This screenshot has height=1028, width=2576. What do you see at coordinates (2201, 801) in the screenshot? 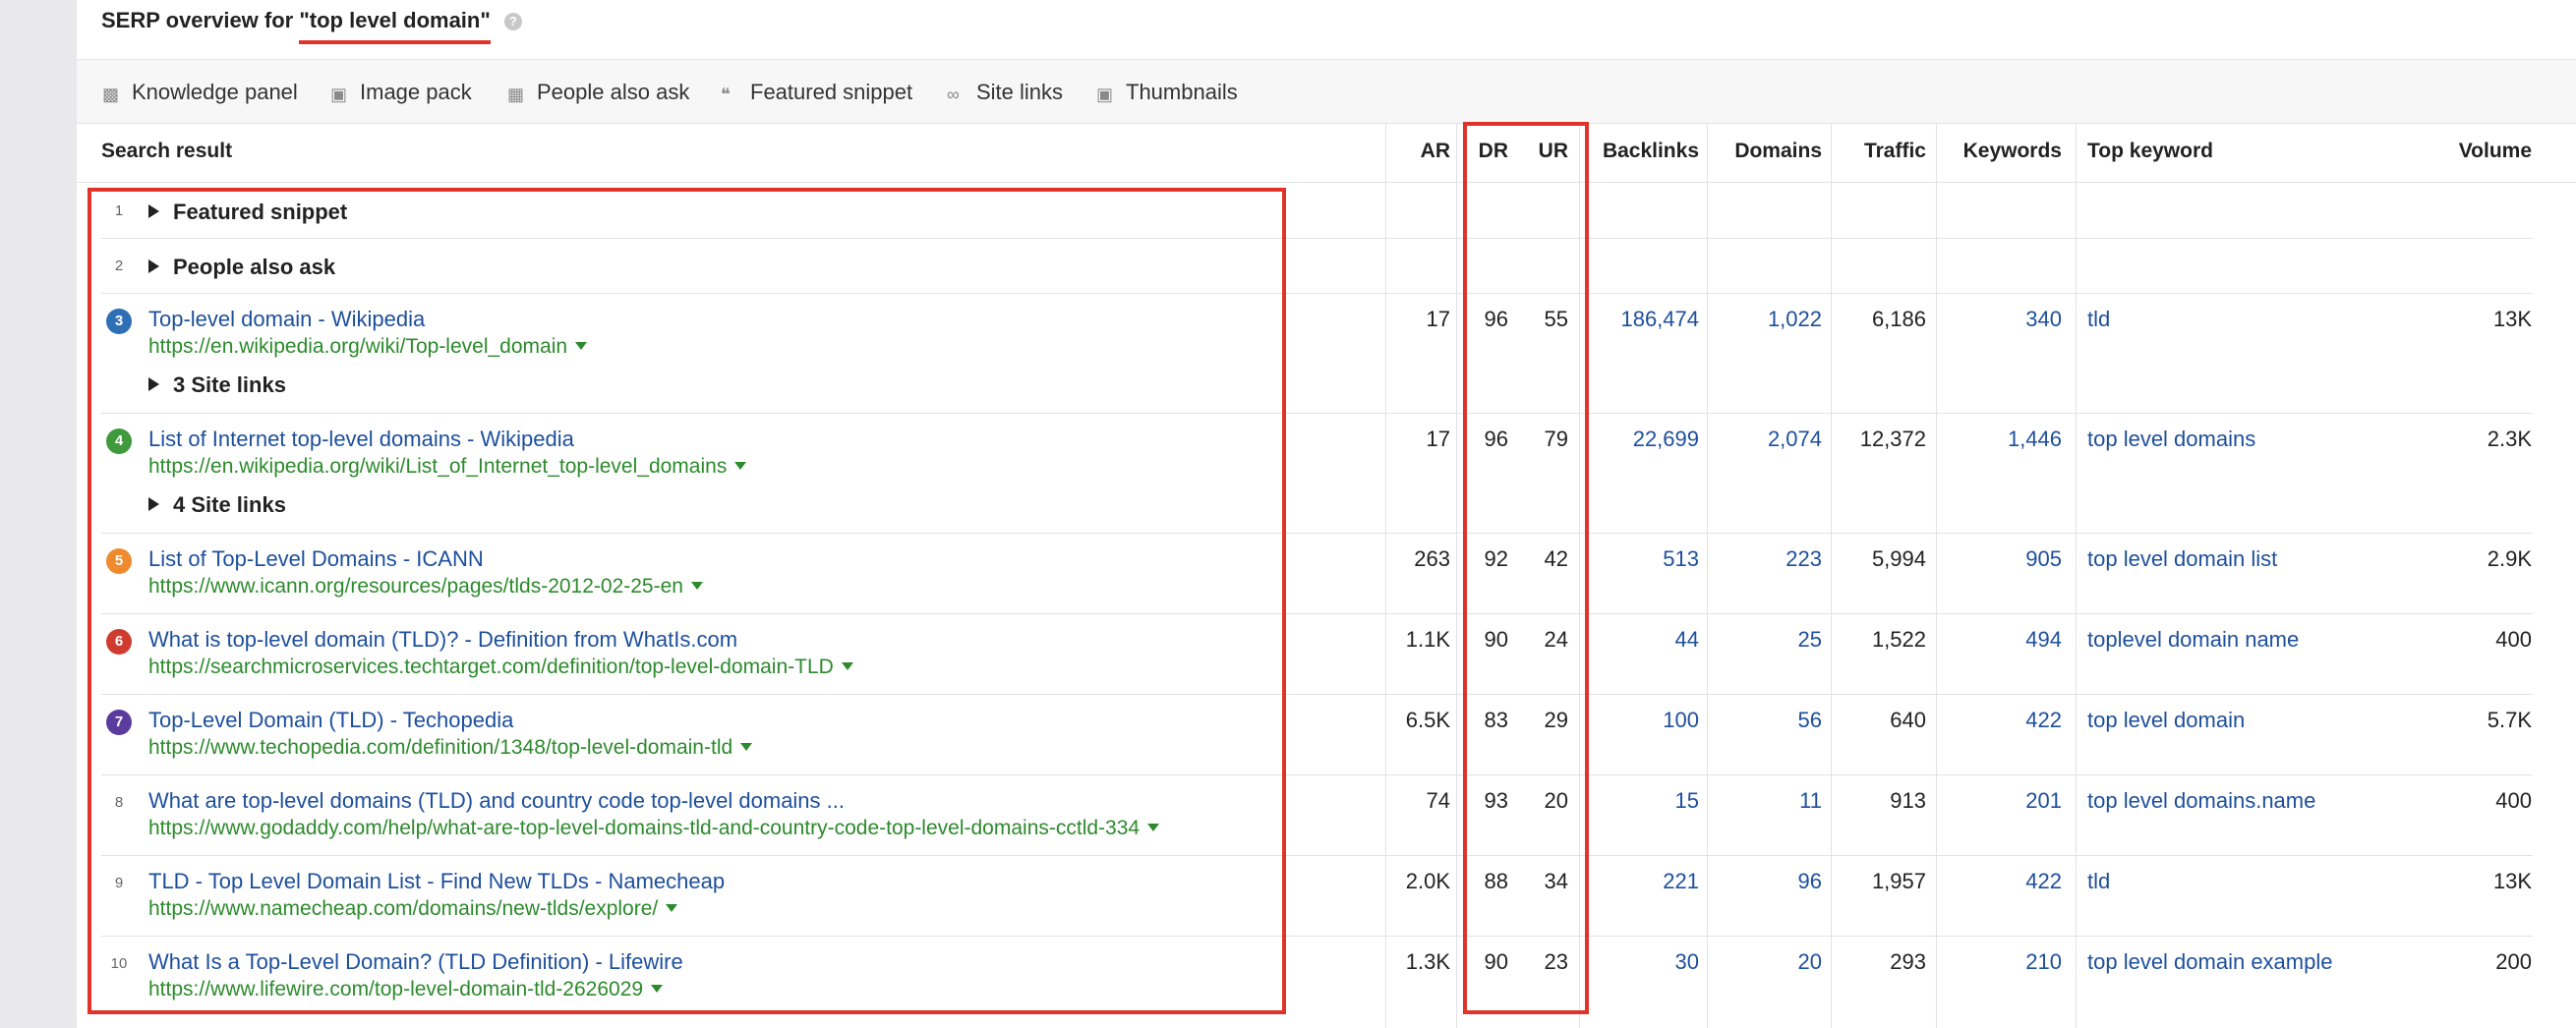
I see `top-keyword-link: top level domains.name` at bounding box center [2201, 801].